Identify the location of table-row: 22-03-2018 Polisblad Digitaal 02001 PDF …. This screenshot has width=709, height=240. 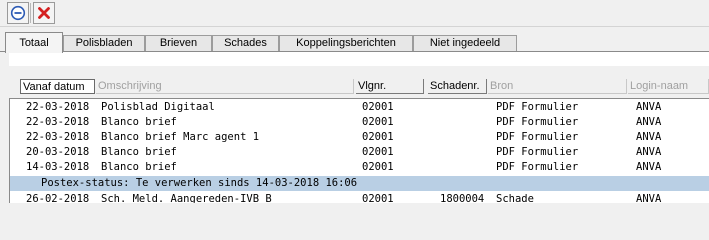
(359, 107).